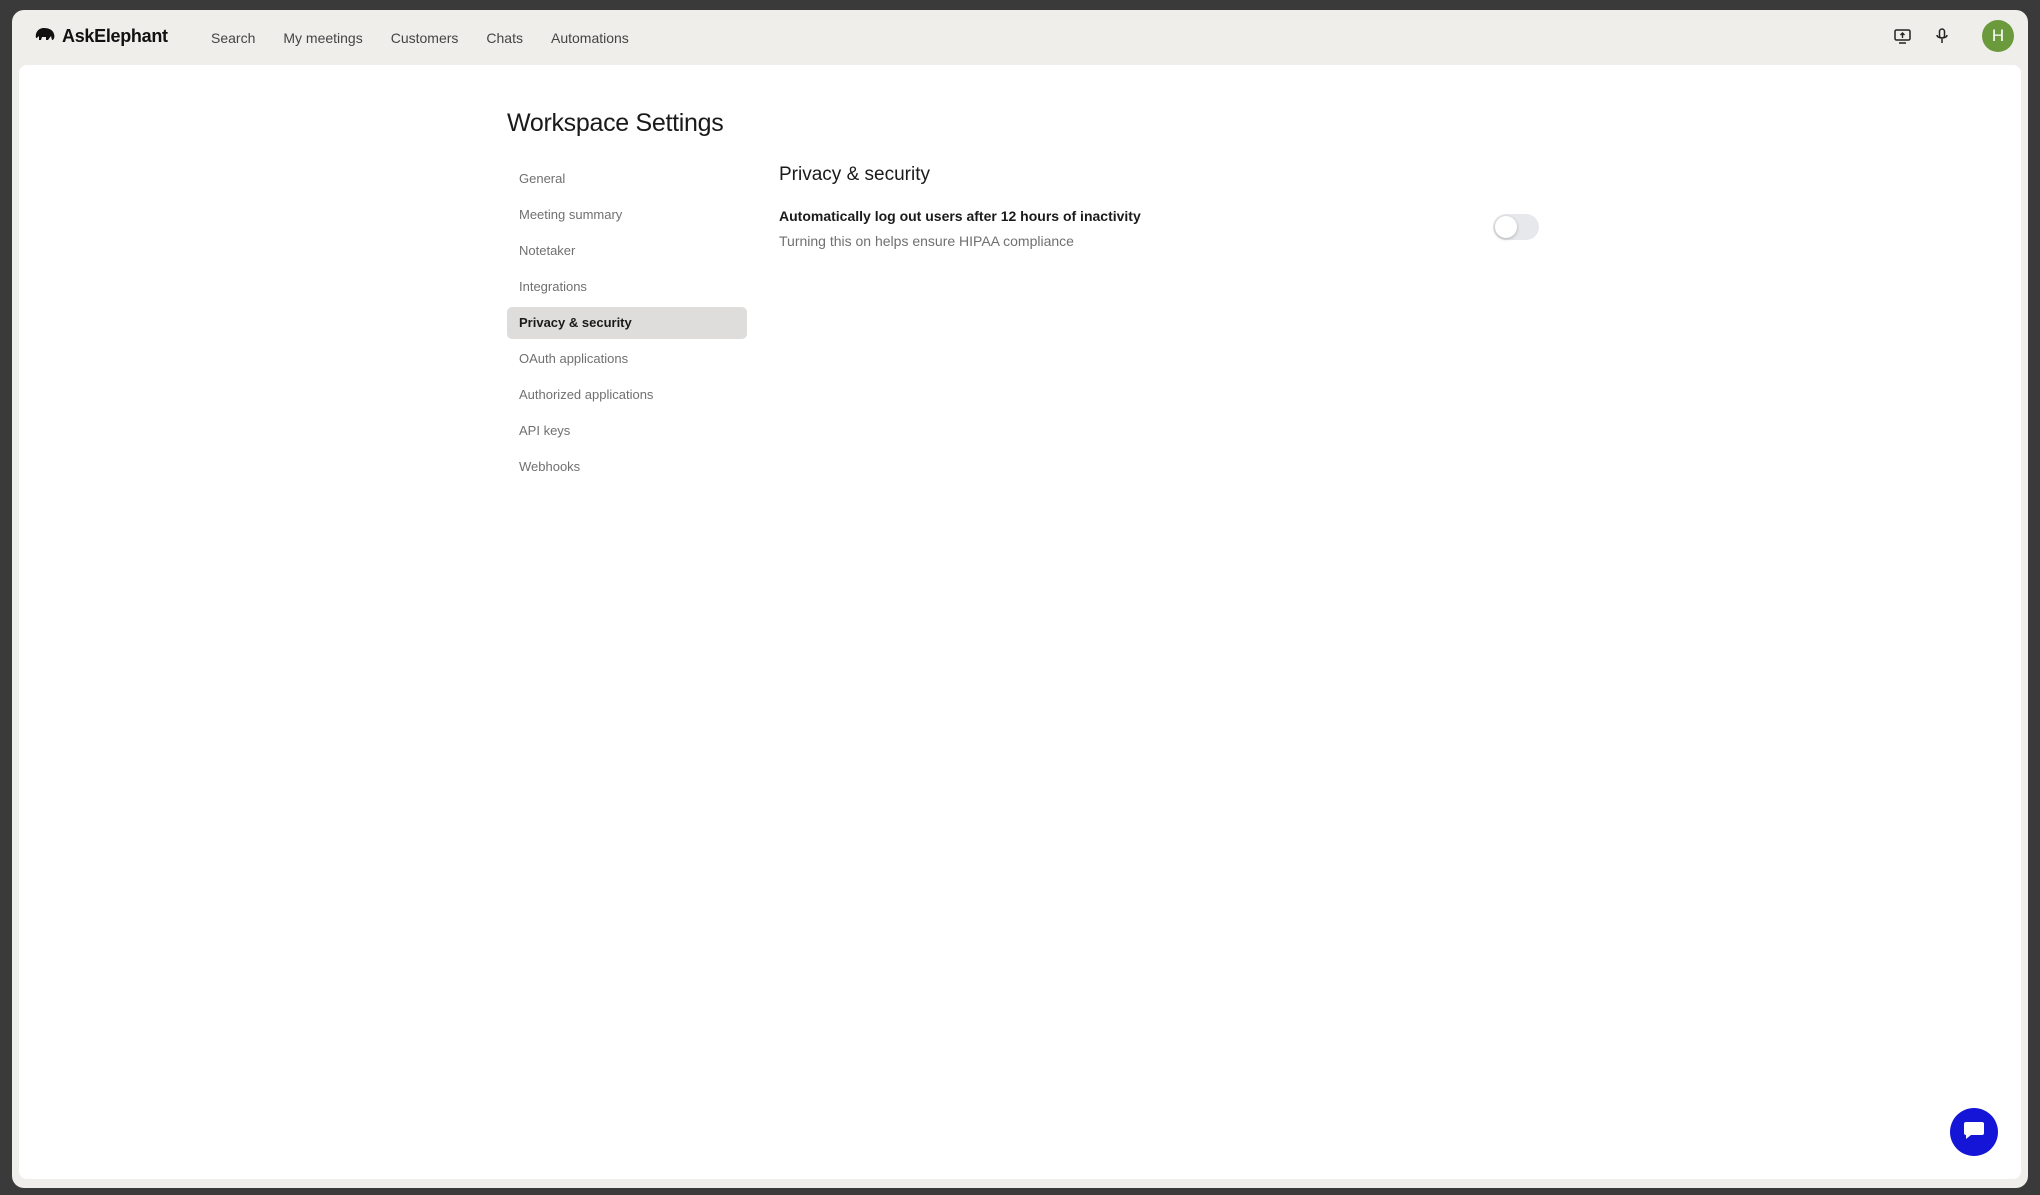  I want to click on sidebar-item-oauth-applications: OAuth applications, so click(627, 359).